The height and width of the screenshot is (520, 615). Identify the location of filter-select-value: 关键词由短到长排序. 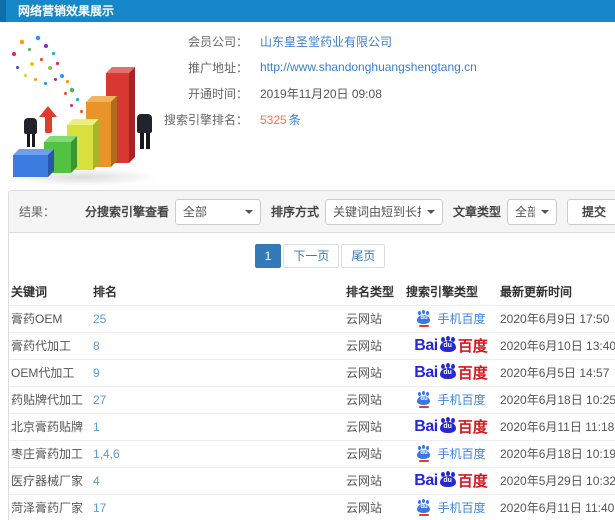
(376, 212).